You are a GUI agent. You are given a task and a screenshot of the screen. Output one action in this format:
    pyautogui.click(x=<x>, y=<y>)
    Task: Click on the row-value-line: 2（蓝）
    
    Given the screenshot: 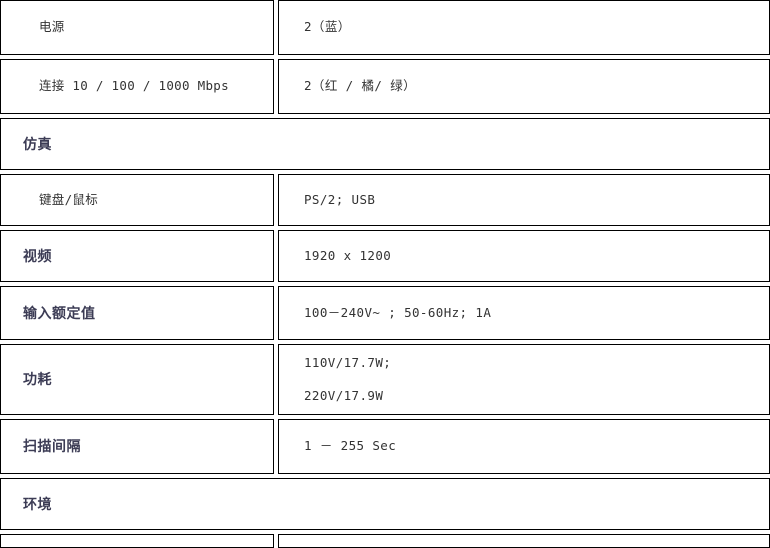 What is the action you would take?
    pyautogui.click(x=327, y=27)
    